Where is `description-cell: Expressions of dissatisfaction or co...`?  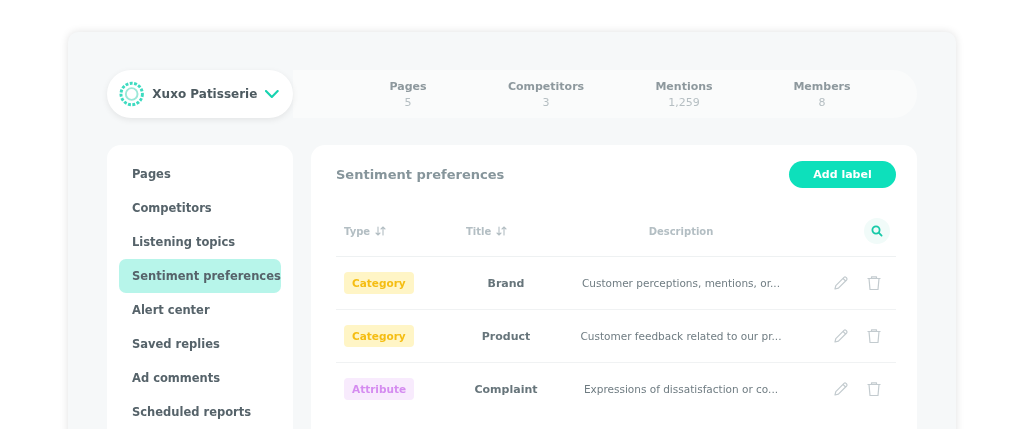 description-cell: Expressions of dissatisfaction or co... is located at coordinates (681, 389).